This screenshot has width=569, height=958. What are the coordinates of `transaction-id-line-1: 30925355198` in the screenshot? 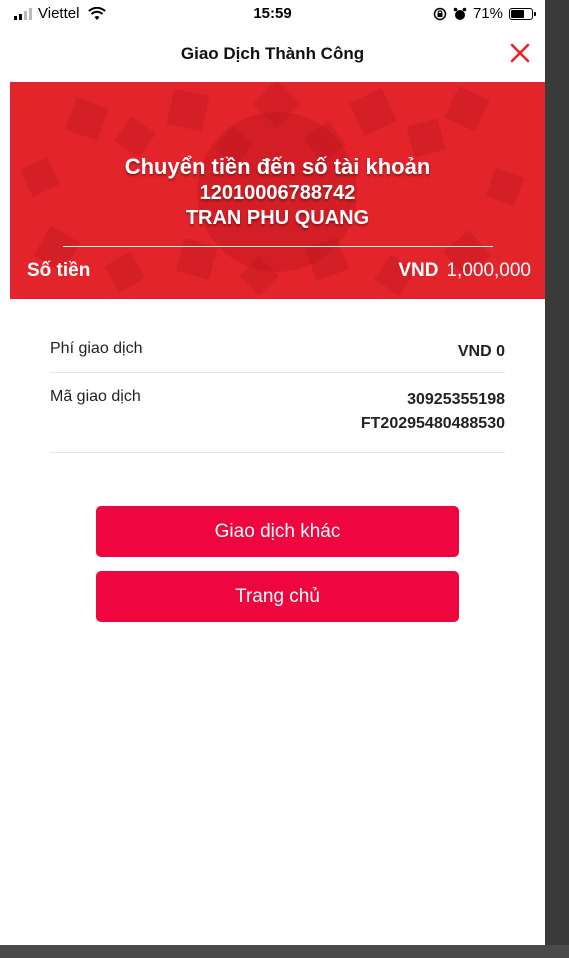 It's located at (456, 399).